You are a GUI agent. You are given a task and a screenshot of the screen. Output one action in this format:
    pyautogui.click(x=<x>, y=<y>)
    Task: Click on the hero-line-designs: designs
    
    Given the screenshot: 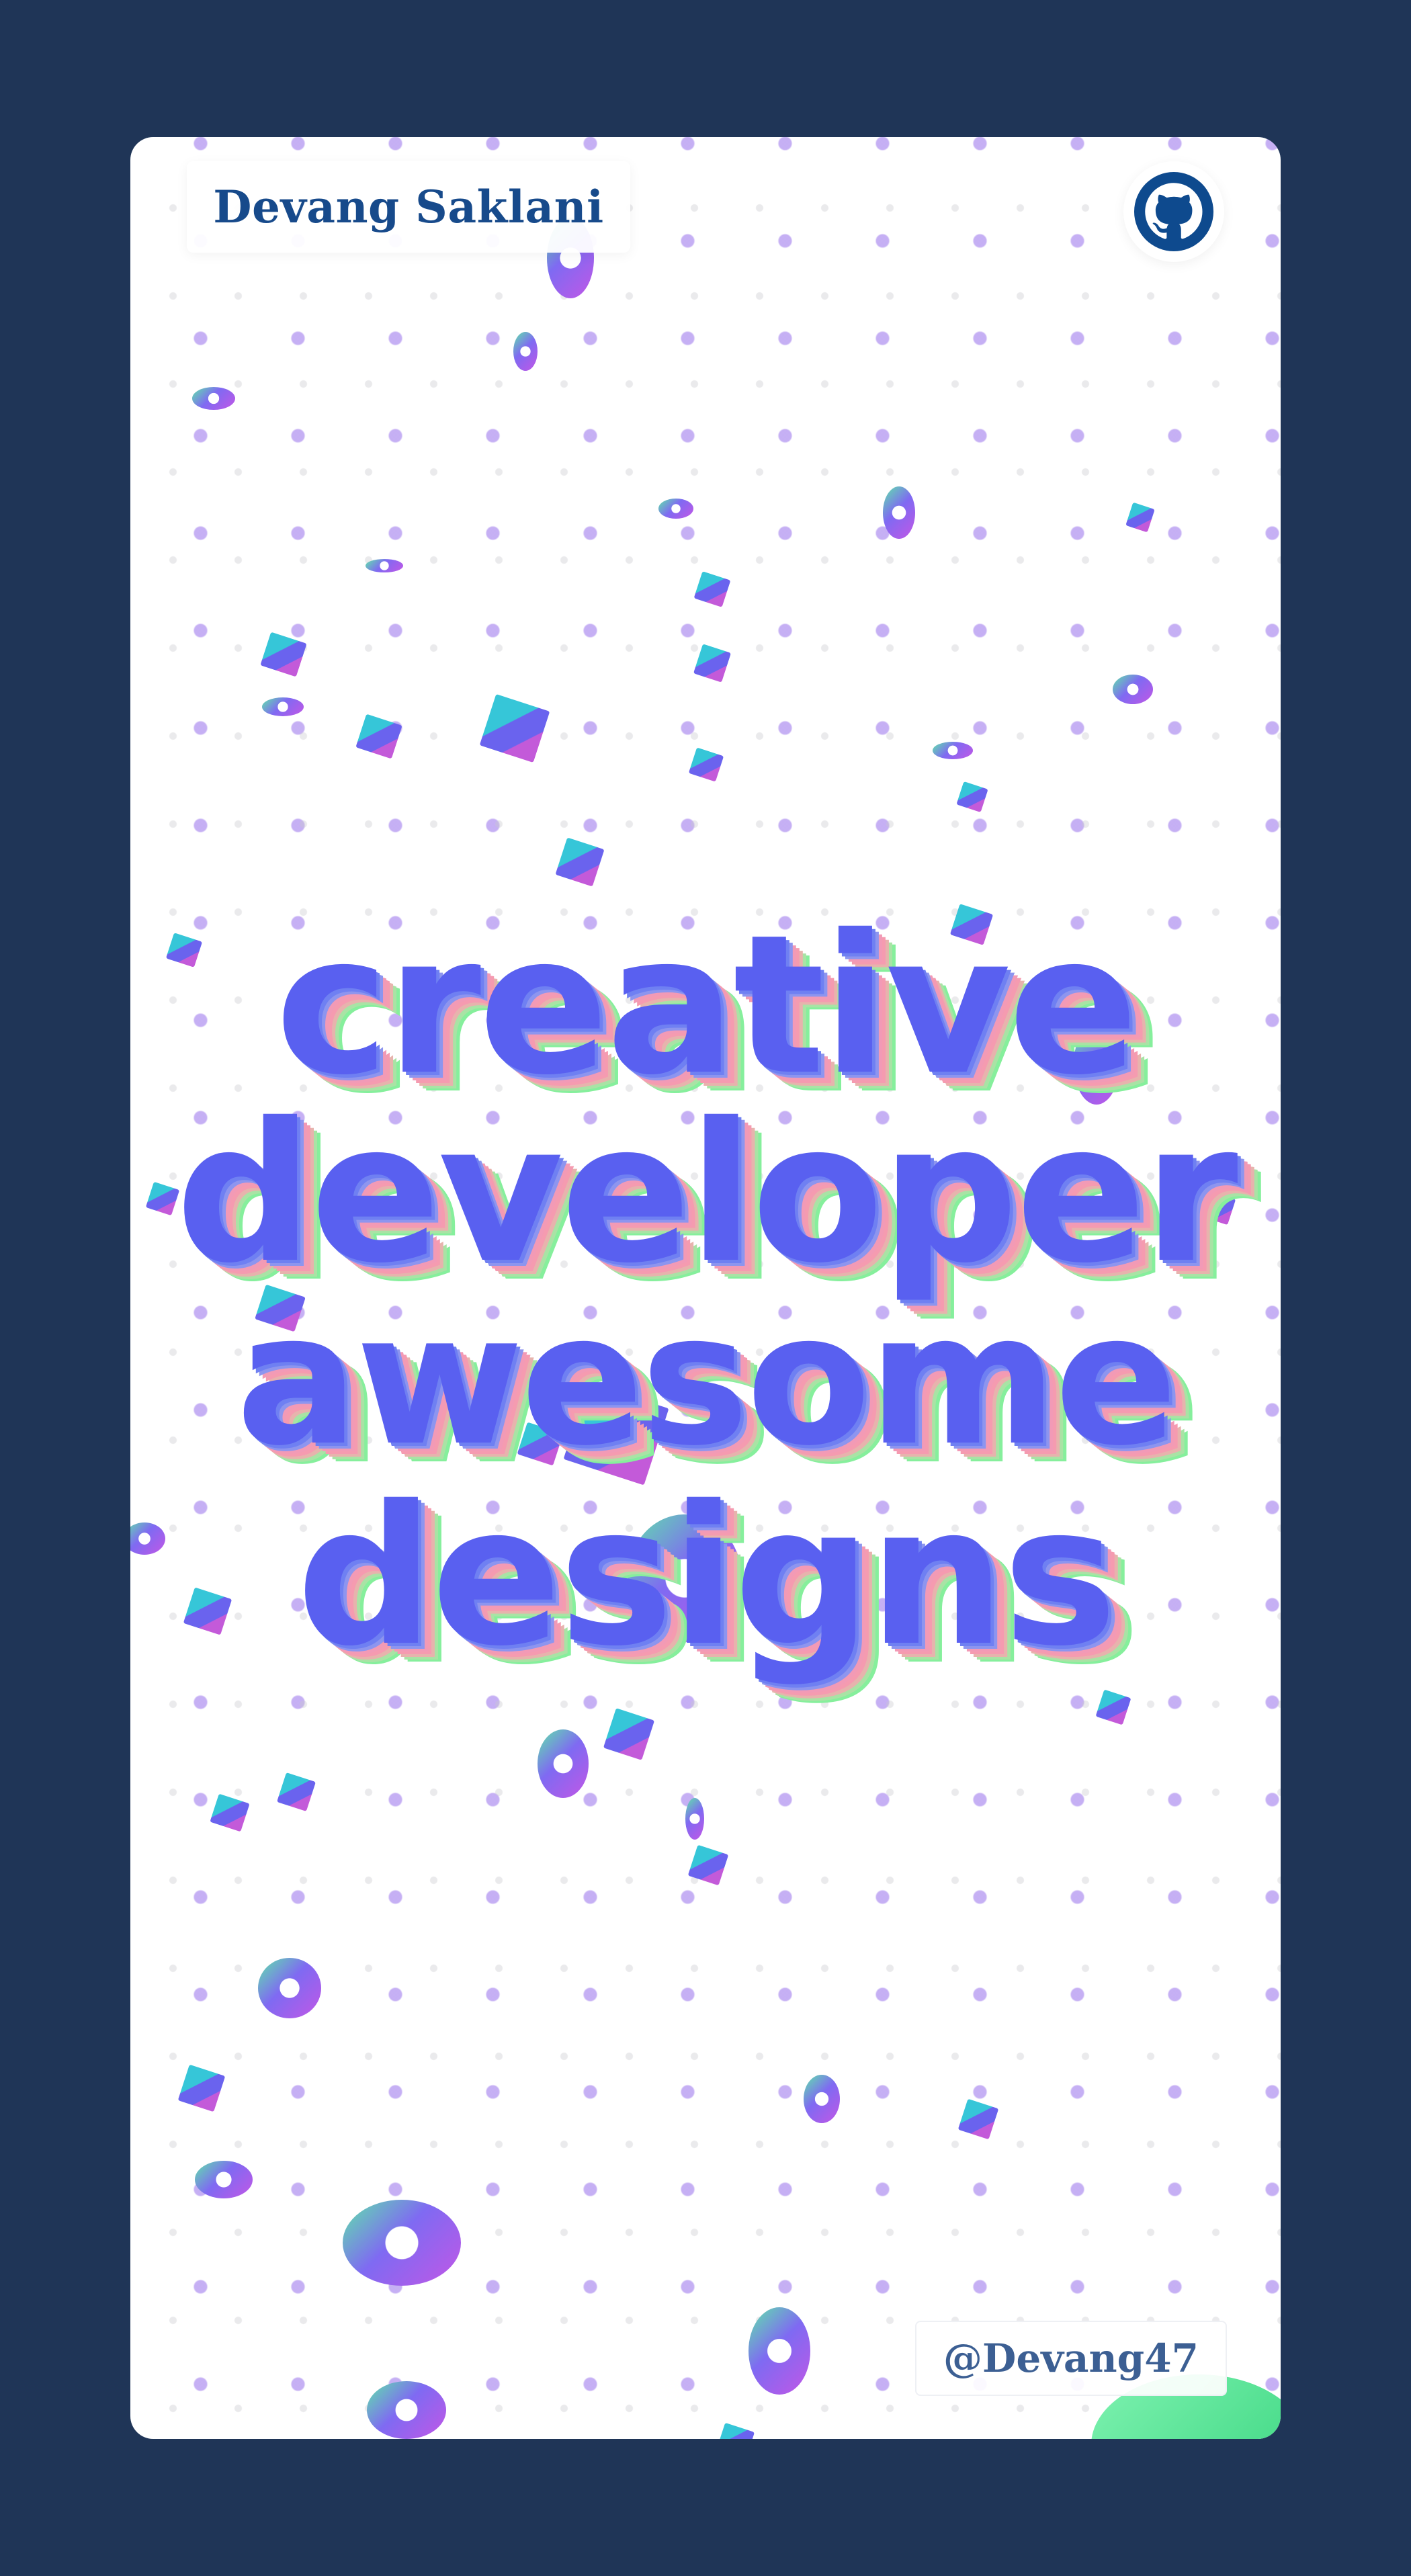 What is the action you would take?
    pyautogui.click(x=707, y=1576)
    